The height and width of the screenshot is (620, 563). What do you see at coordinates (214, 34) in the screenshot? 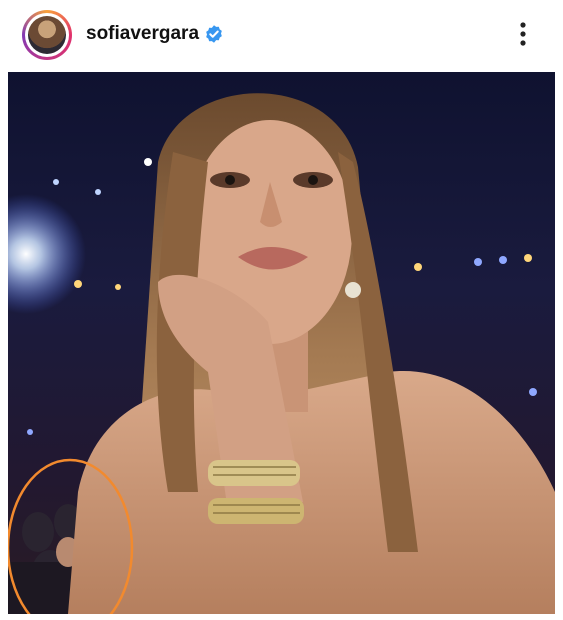
I see `verified-badge-icon` at bounding box center [214, 34].